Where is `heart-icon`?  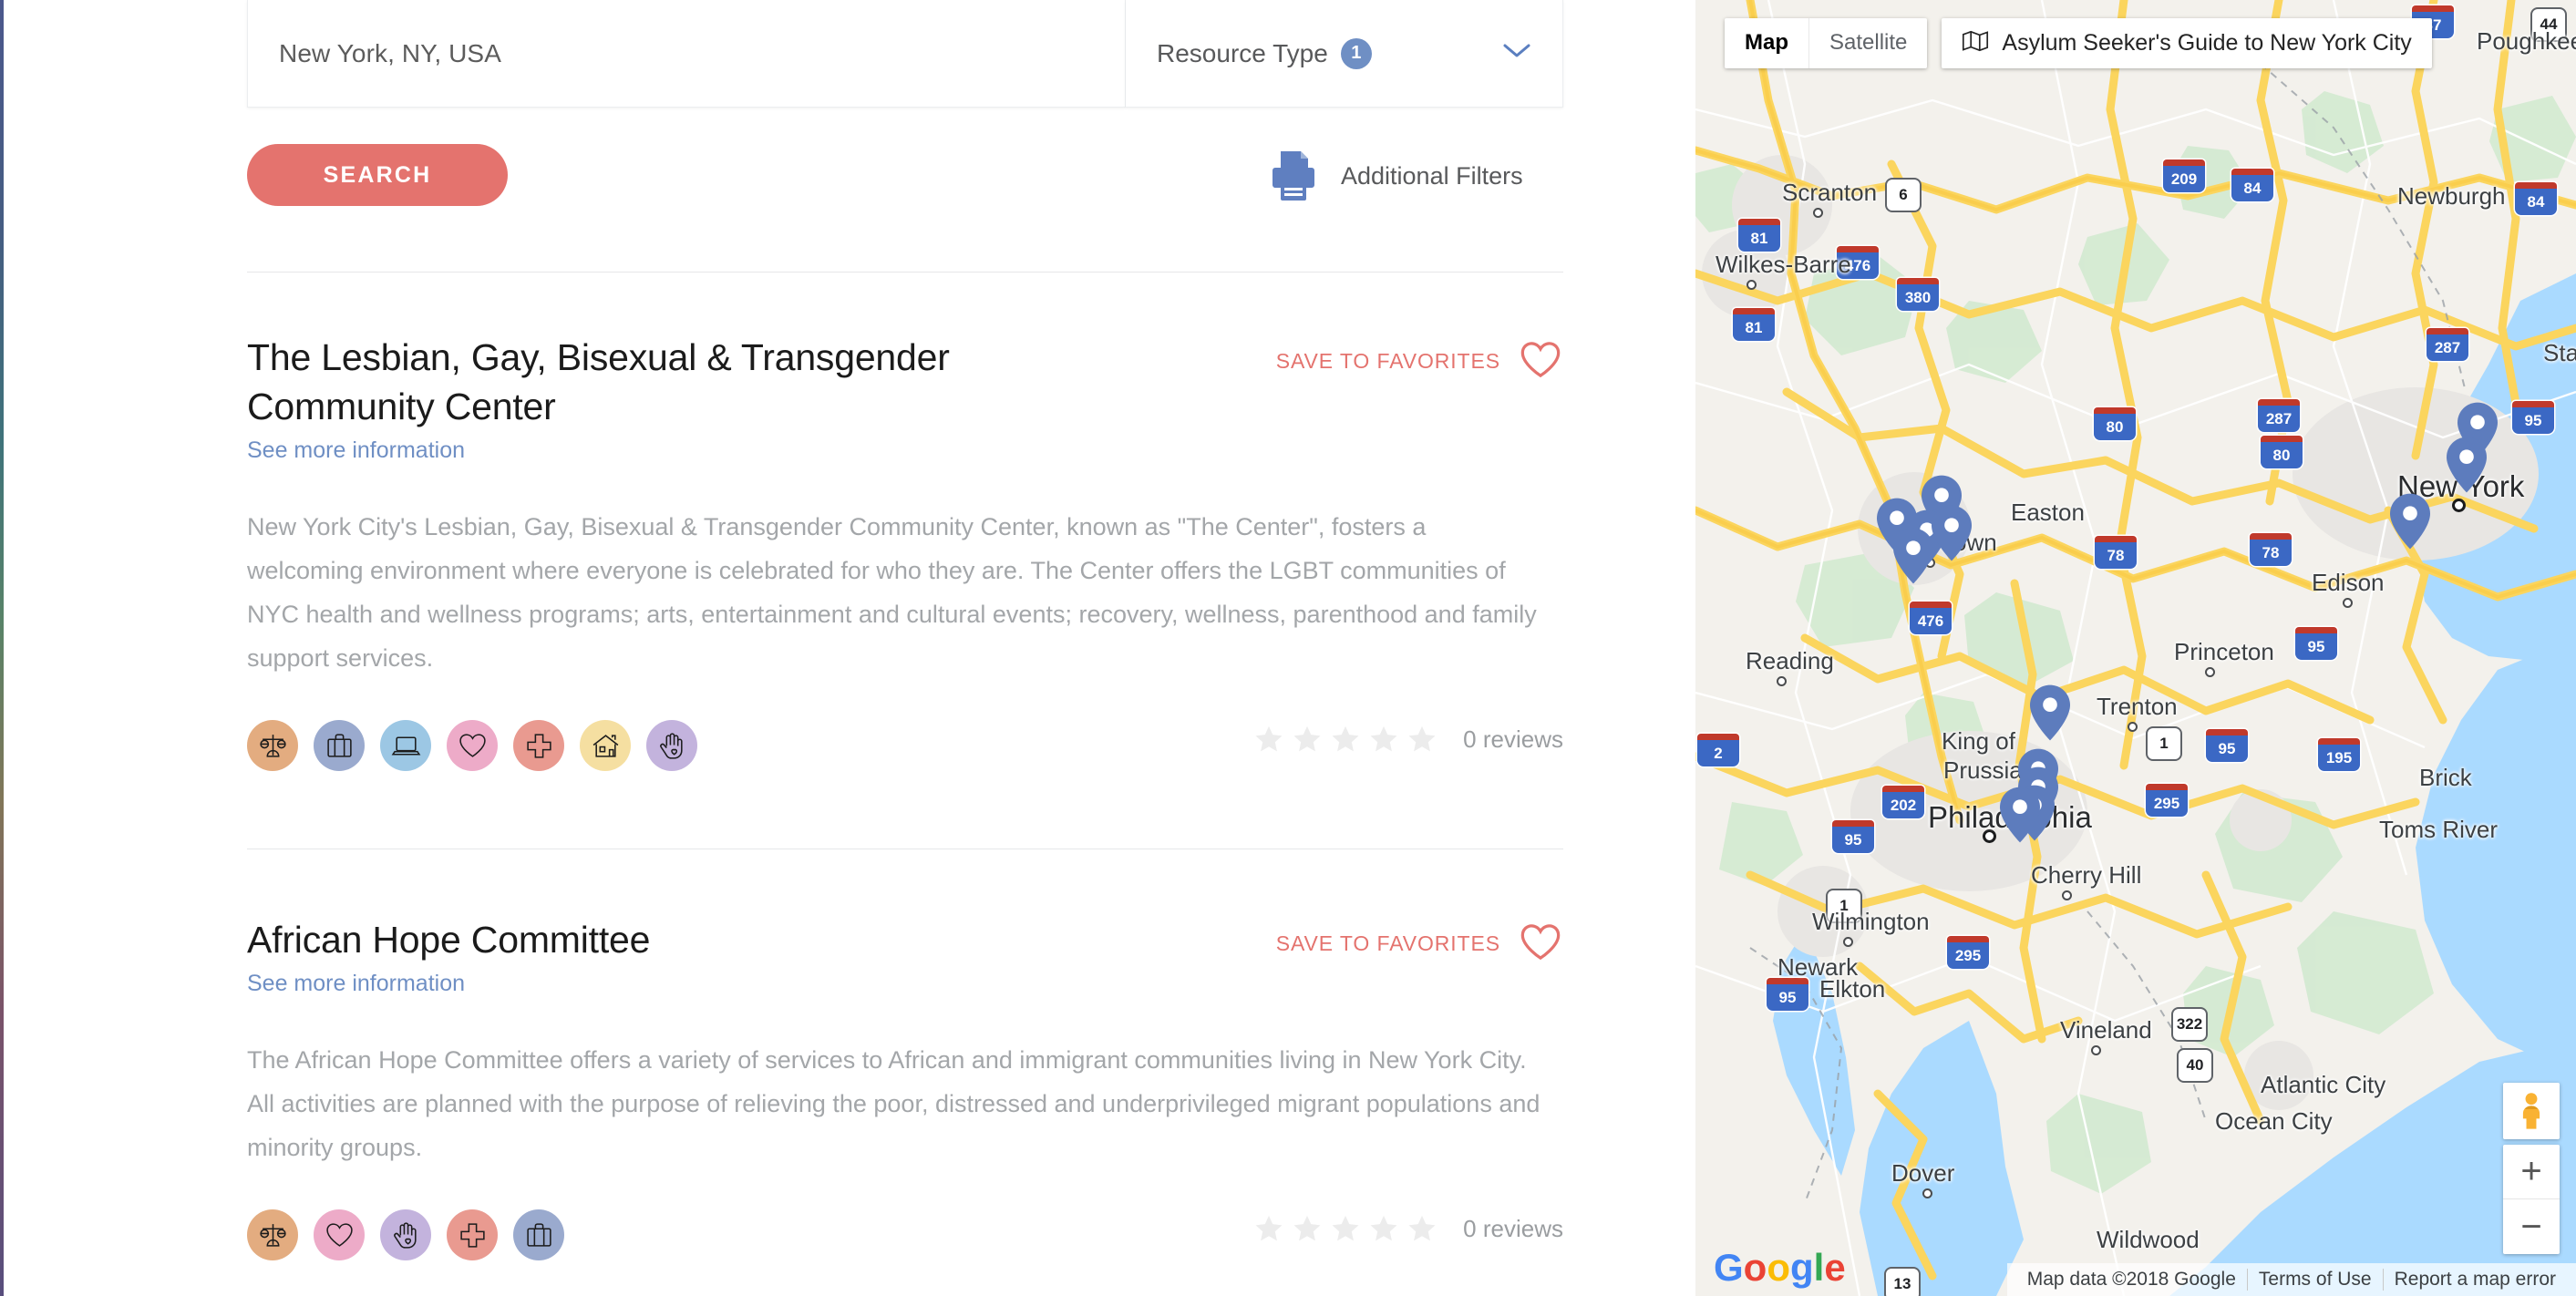 heart-icon is located at coordinates (473, 746).